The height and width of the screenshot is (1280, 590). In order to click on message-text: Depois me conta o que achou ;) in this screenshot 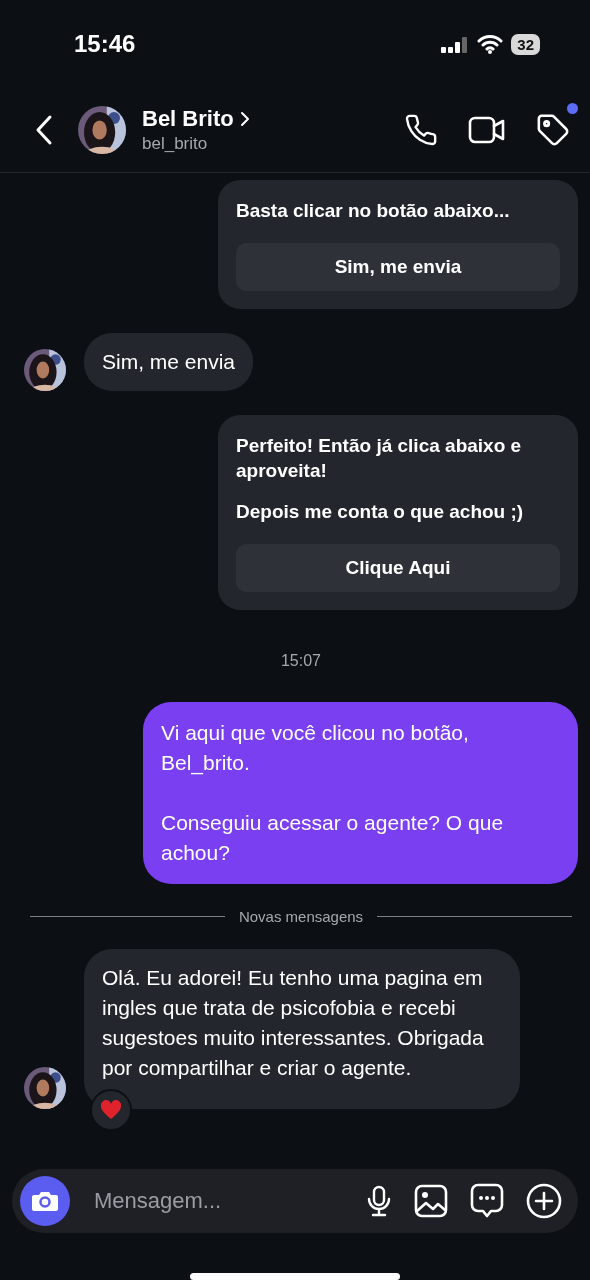, I will do `click(380, 512)`.